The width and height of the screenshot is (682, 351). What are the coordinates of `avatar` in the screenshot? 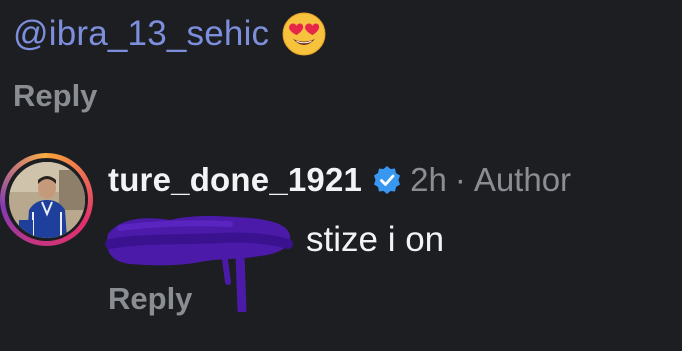 It's located at (46, 199).